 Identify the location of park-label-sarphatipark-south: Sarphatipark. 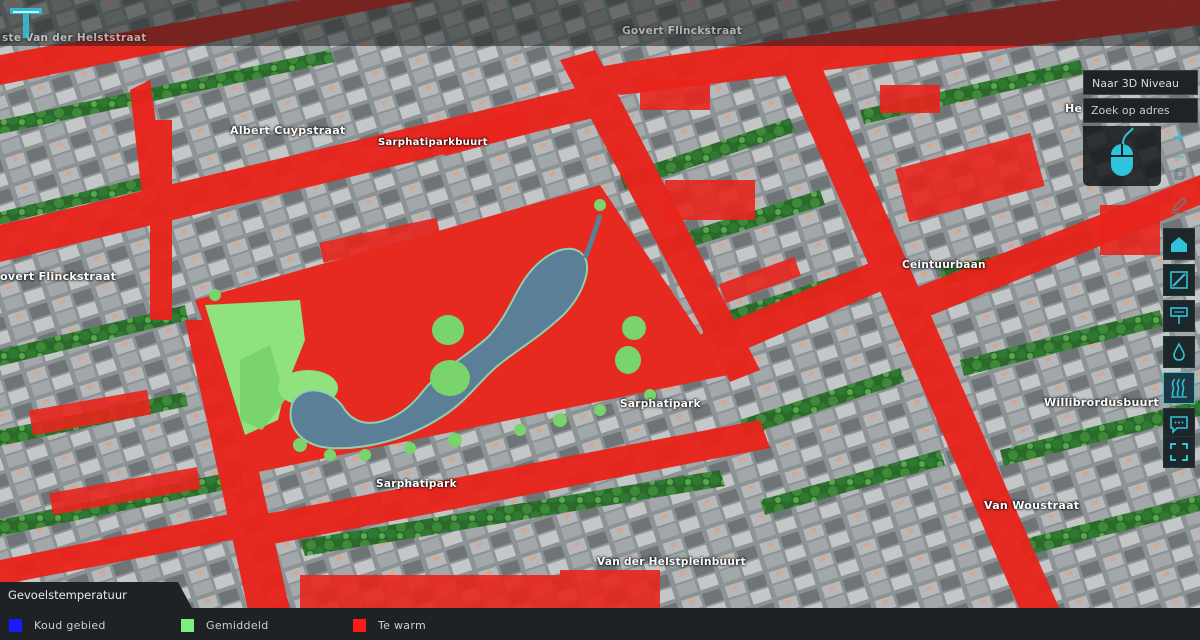
(416, 484).